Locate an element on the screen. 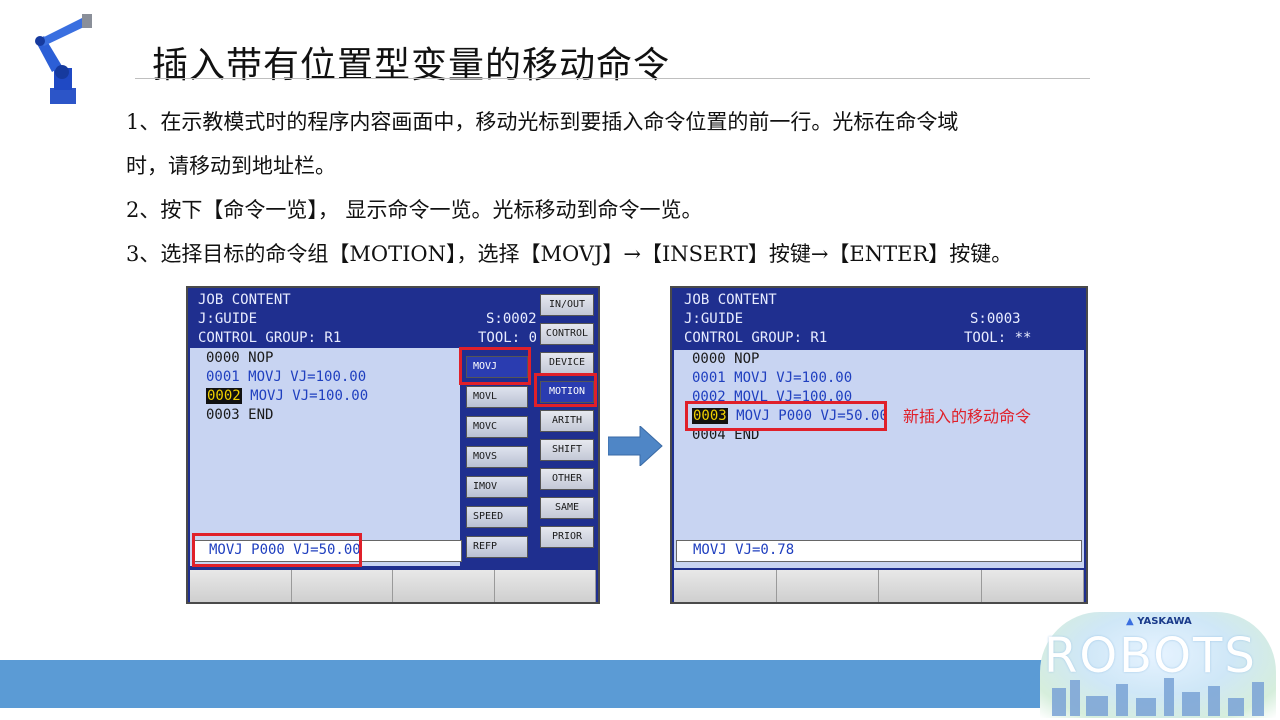 The width and height of the screenshot is (1280, 720). step-number: S:0003 is located at coordinates (995, 319).